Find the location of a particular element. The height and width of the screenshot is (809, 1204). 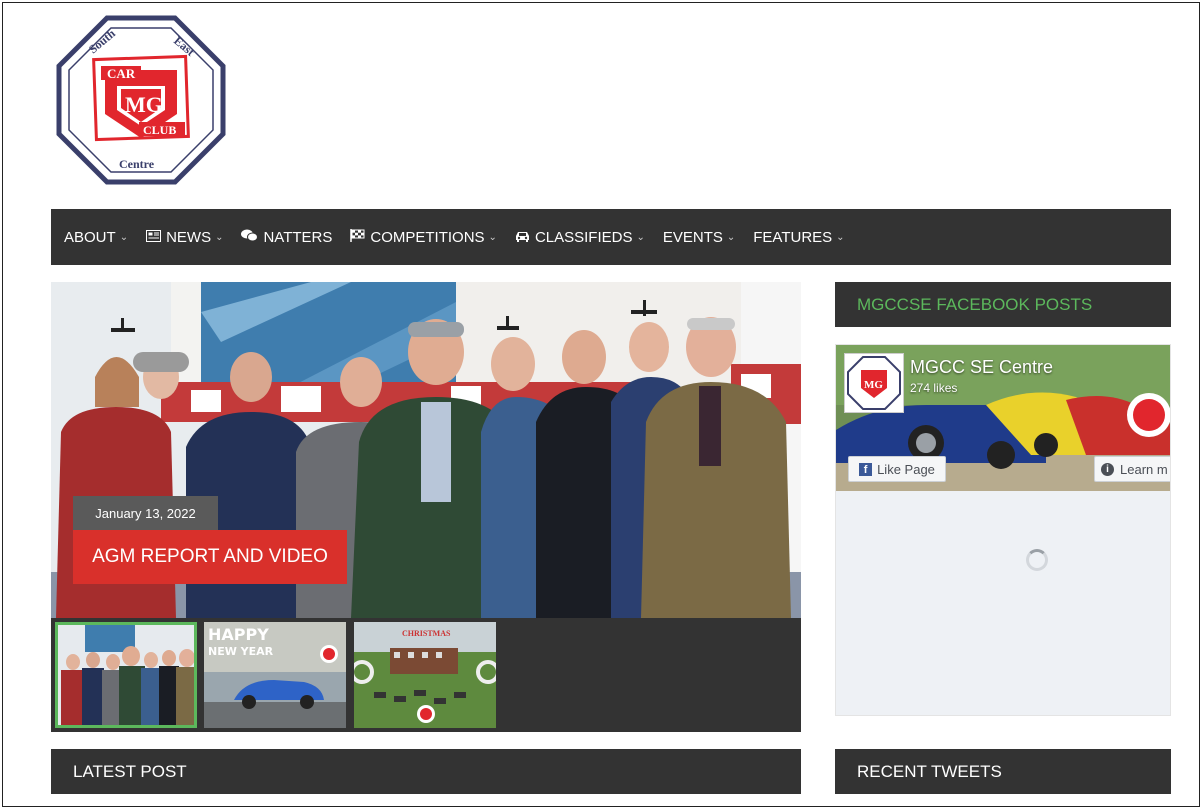

facebook-like-count: 274 likes is located at coordinates (934, 388).